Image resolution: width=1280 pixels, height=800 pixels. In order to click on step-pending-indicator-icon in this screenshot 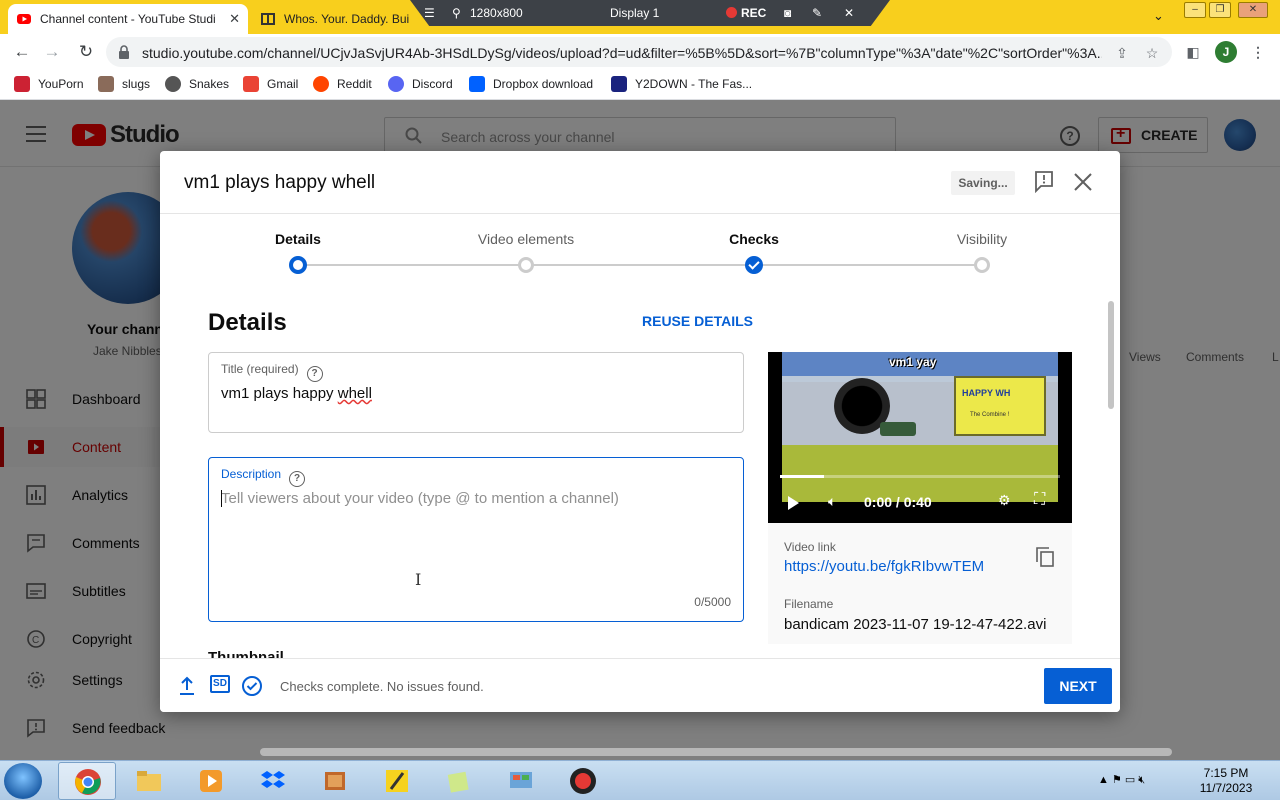, I will do `click(526, 265)`.